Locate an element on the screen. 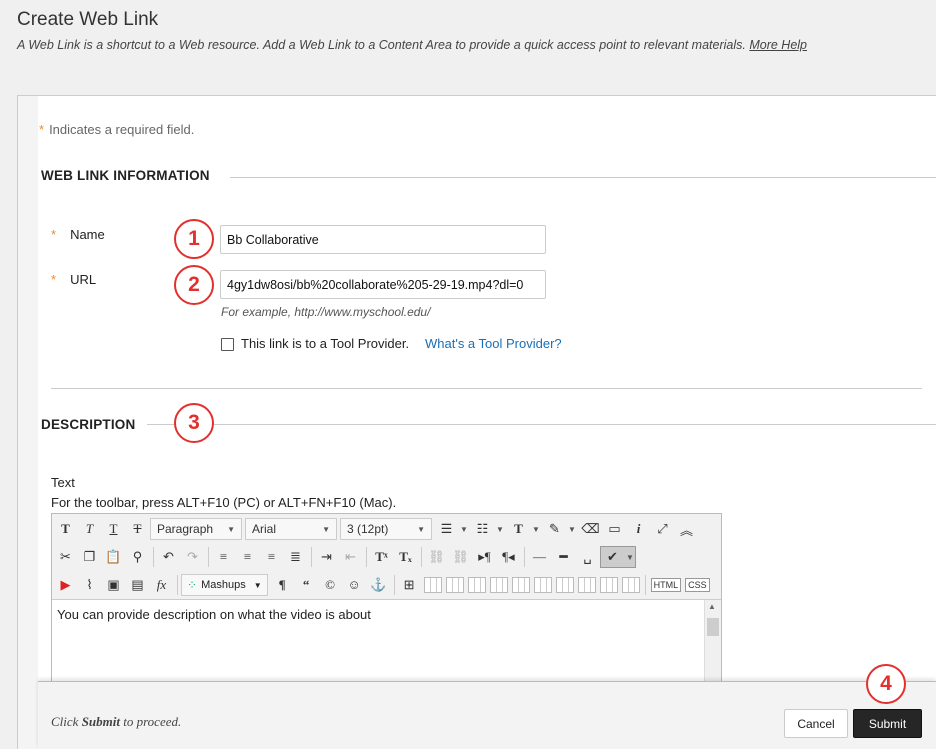 The image size is (936, 749). fullscreen-icon: ⤢ is located at coordinates (662, 529).